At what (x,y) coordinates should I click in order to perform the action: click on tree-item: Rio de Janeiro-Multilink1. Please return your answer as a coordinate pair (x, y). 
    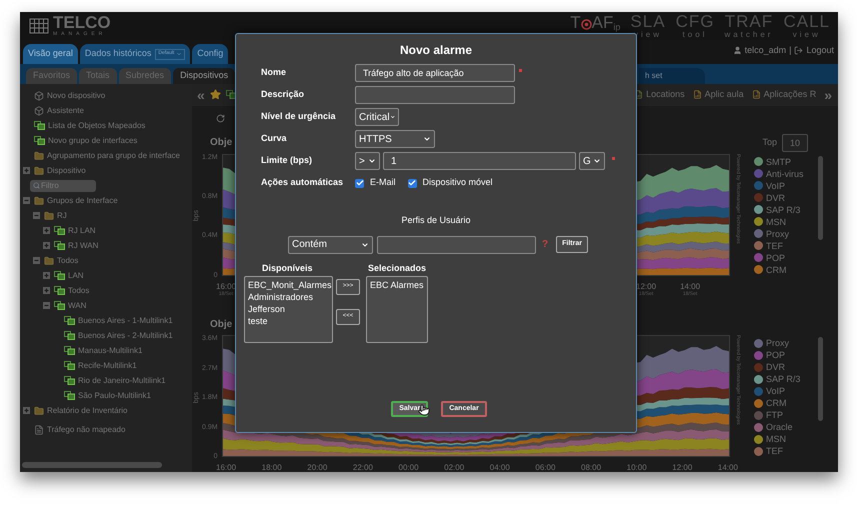
    Looking at the image, I should click on (122, 380).